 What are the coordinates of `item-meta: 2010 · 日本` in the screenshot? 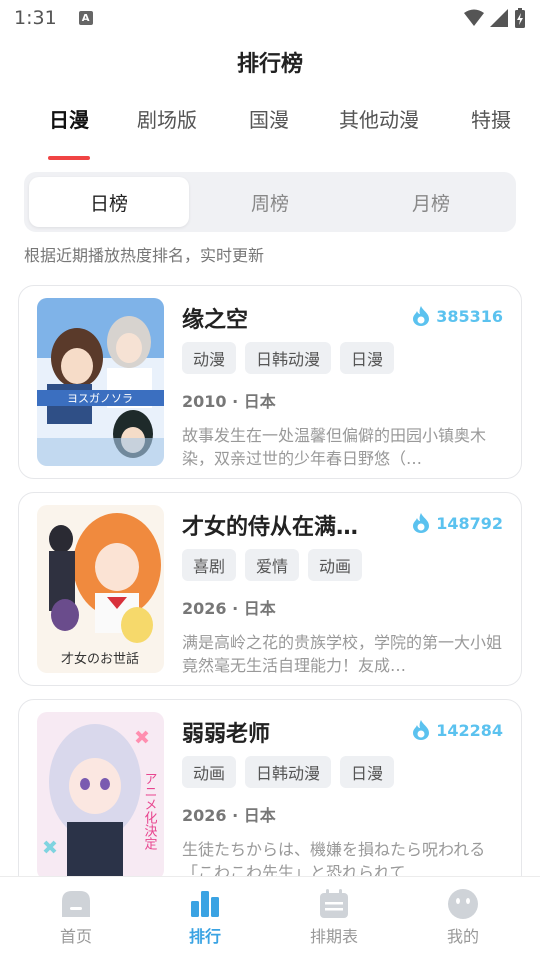 It's located at (229, 401).